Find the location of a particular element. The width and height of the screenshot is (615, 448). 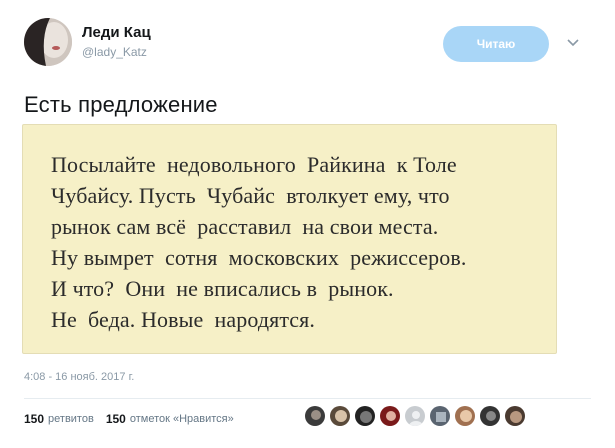

image-text-line: Не беда. Новые народятся. is located at coordinates (183, 319).